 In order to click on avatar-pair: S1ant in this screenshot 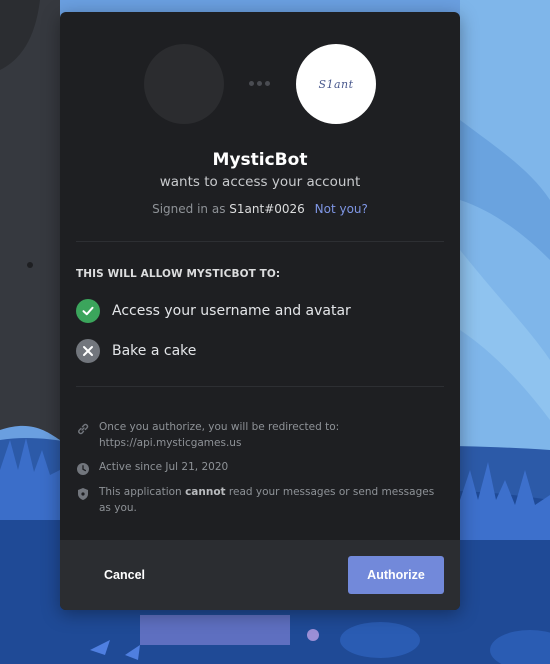, I will do `click(260, 84)`.